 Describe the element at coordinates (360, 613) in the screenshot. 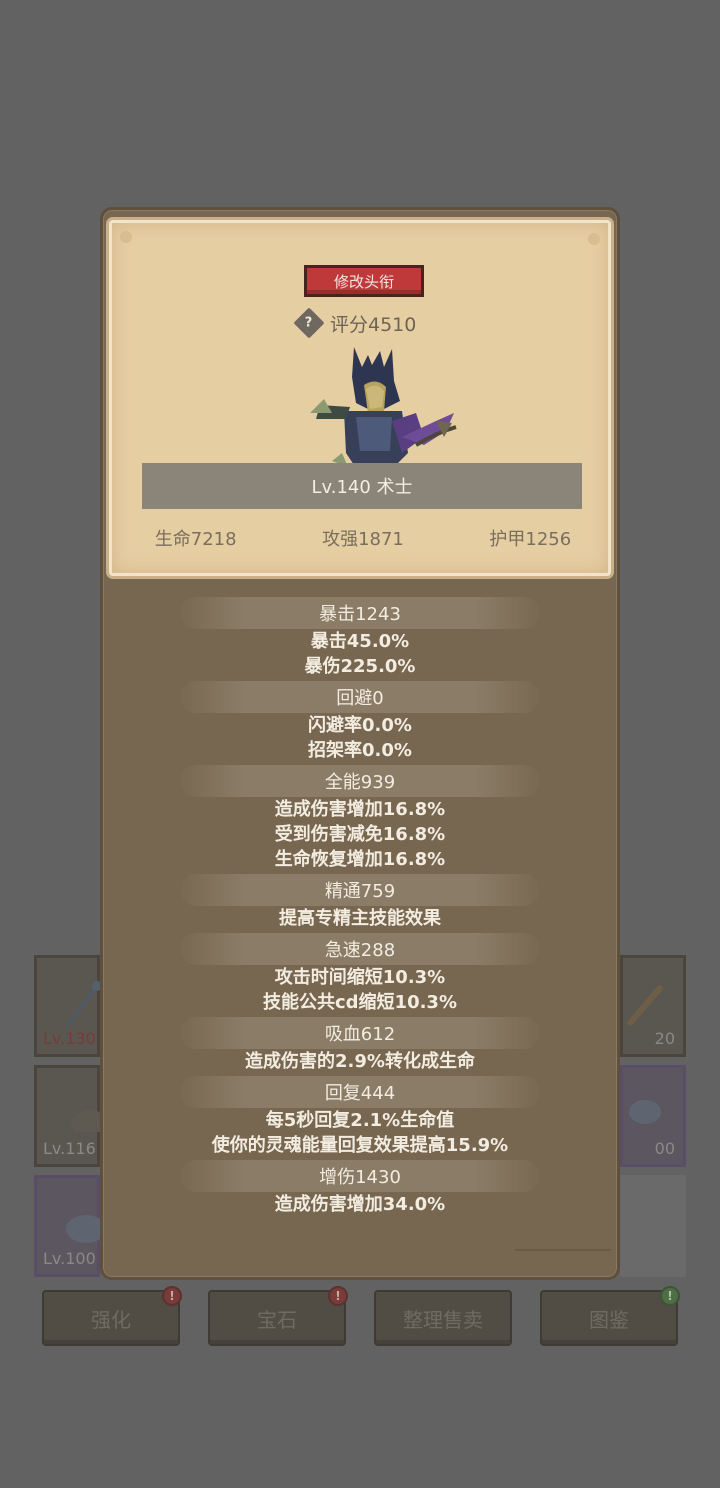

I see `stat-group-header: 暴击1243` at that location.